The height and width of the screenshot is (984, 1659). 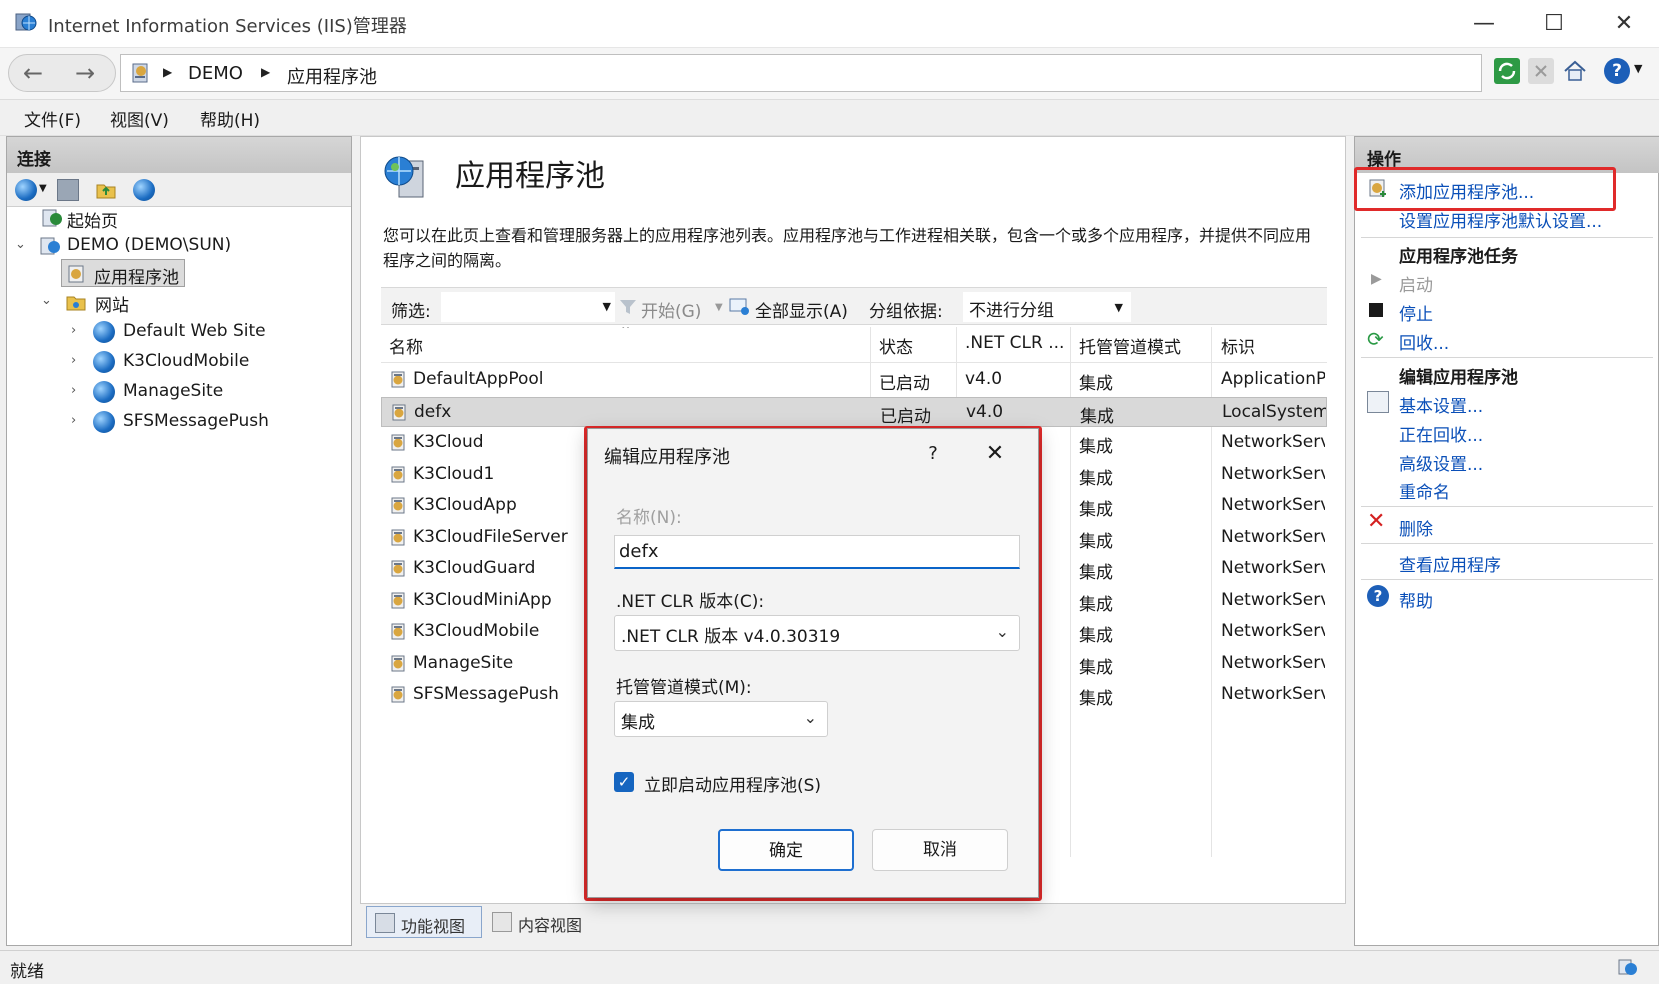 I want to click on col-status: 状态, so click(x=896, y=345).